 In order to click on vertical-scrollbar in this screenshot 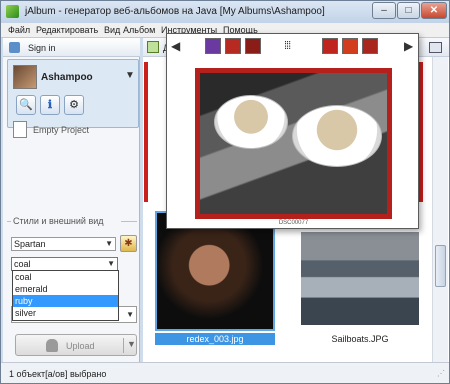, I will do `click(440, 209)`.